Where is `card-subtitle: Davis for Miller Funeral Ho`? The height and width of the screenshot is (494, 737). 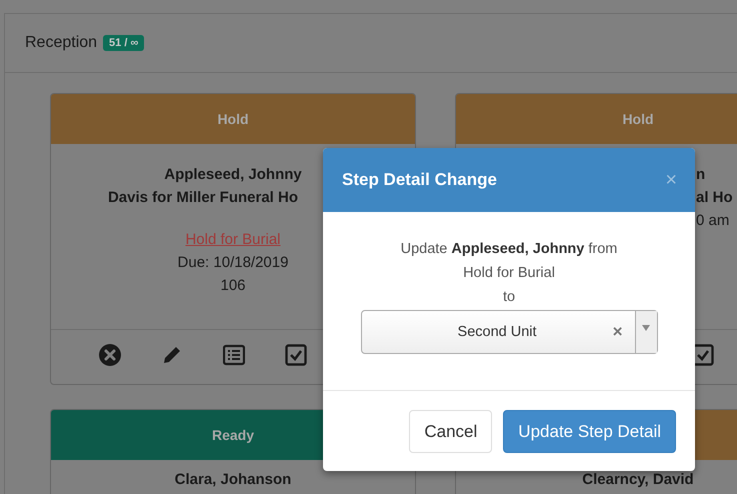 card-subtitle: Davis for Miller Funeral Ho is located at coordinates (203, 198).